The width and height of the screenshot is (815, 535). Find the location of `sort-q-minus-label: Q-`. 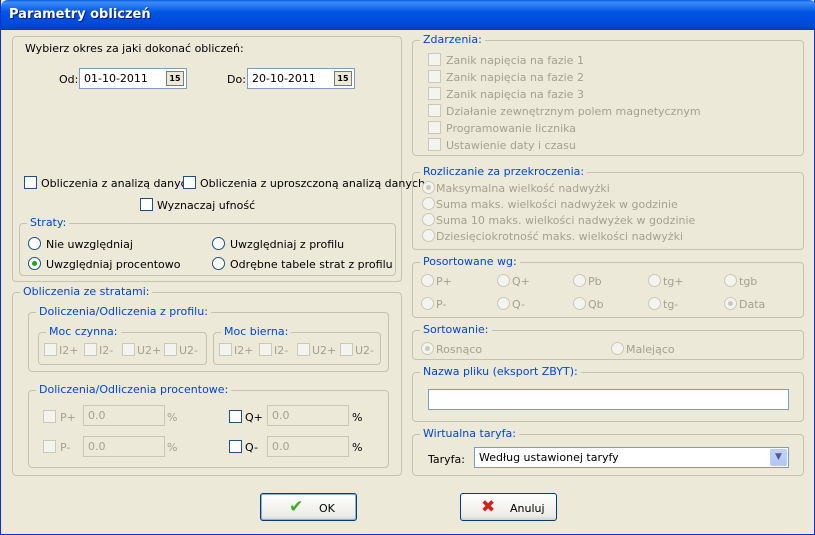

sort-q-minus-label: Q- is located at coordinates (518, 304).